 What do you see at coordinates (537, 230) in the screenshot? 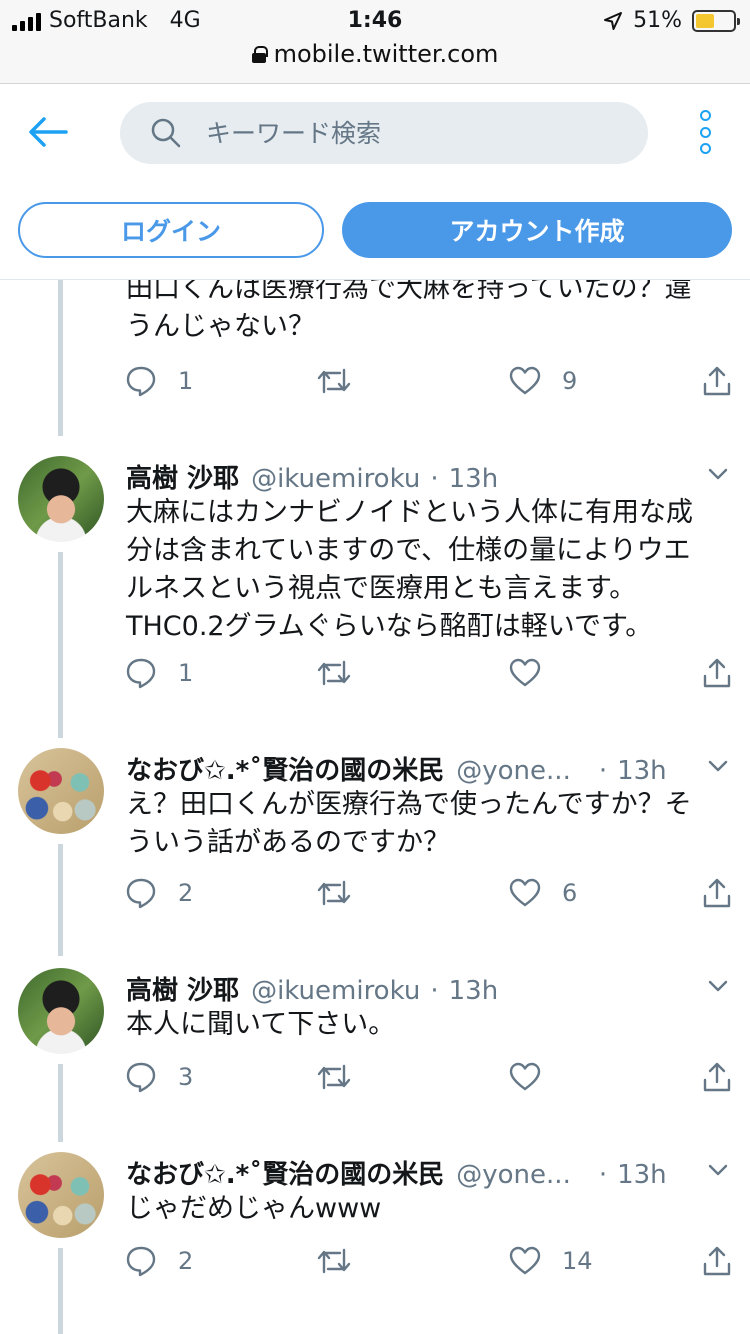
I see `signup-button: アカウント作成` at bounding box center [537, 230].